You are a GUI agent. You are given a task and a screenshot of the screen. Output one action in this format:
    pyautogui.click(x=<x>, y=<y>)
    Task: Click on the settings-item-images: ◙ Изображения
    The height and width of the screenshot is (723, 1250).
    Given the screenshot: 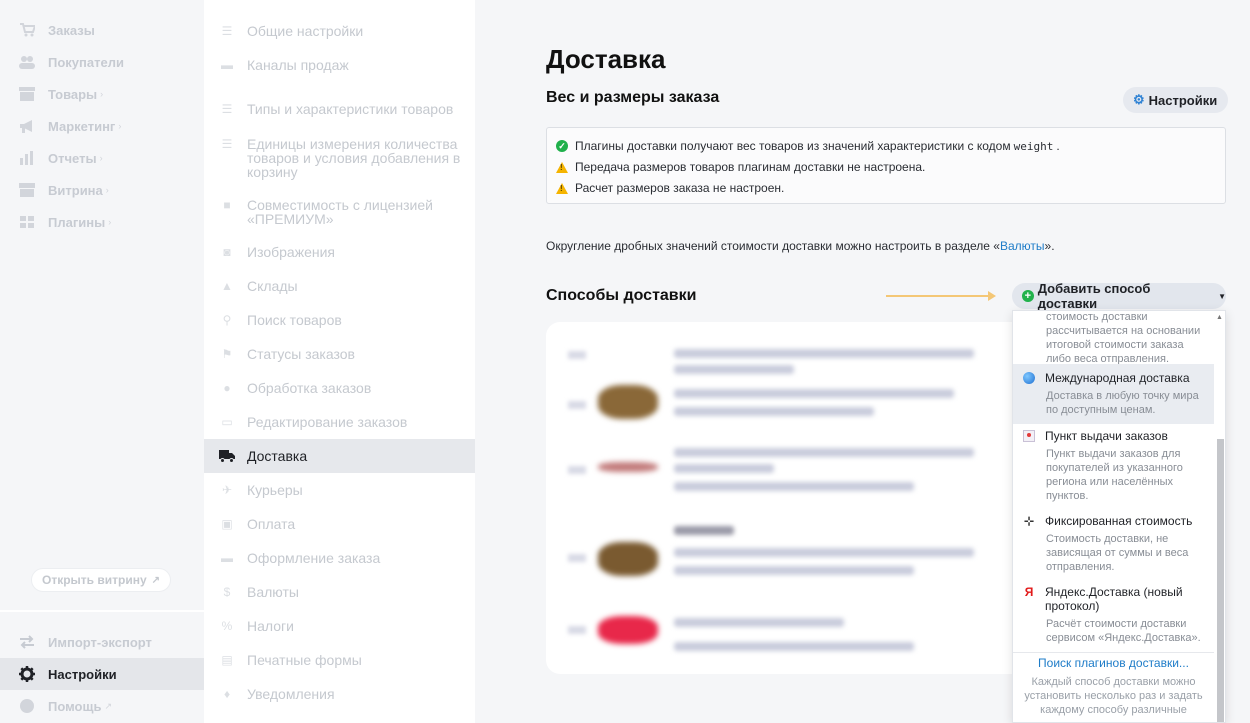 What is the action you would take?
    pyautogui.click(x=339, y=252)
    